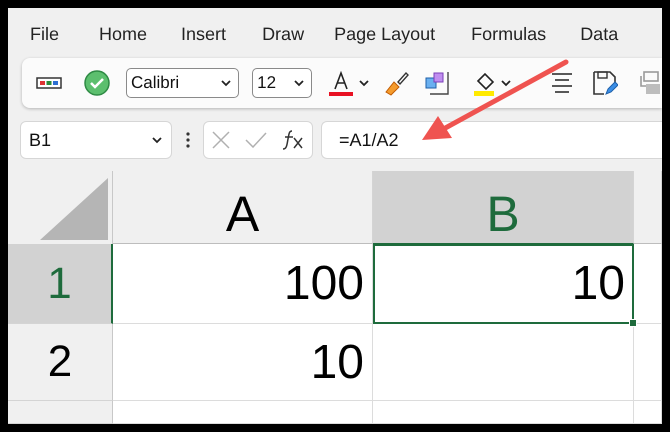 Image resolution: width=670 pixels, height=432 pixels. Describe the element at coordinates (123, 34) in the screenshot. I see `menu-tab: Home` at that location.